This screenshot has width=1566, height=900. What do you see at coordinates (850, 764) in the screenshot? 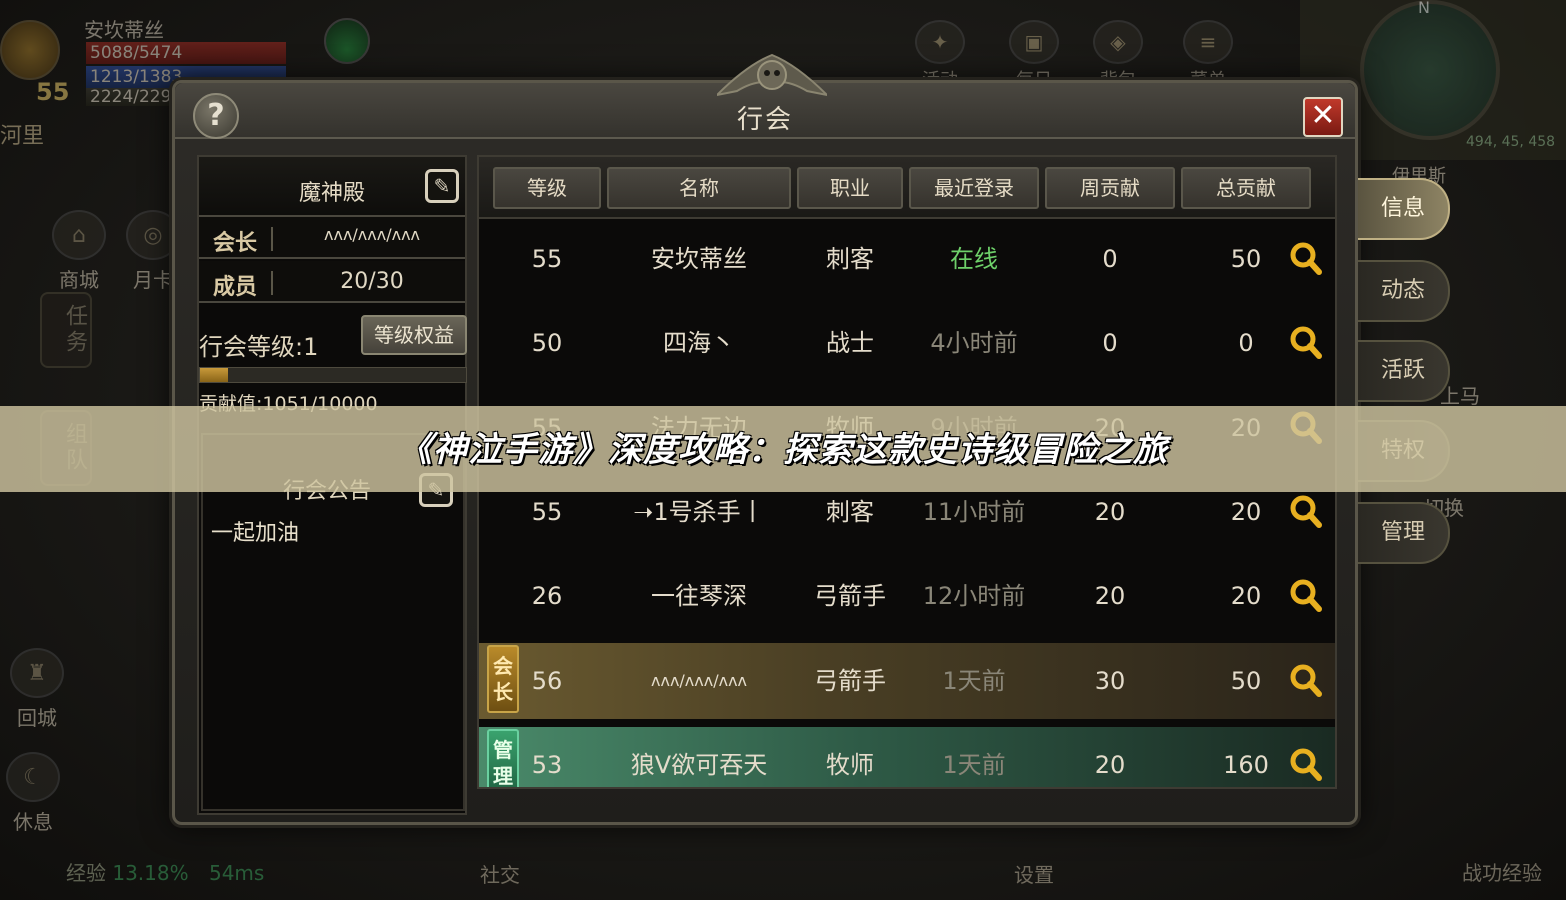
I see `cell-class: 牧师` at bounding box center [850, 764].